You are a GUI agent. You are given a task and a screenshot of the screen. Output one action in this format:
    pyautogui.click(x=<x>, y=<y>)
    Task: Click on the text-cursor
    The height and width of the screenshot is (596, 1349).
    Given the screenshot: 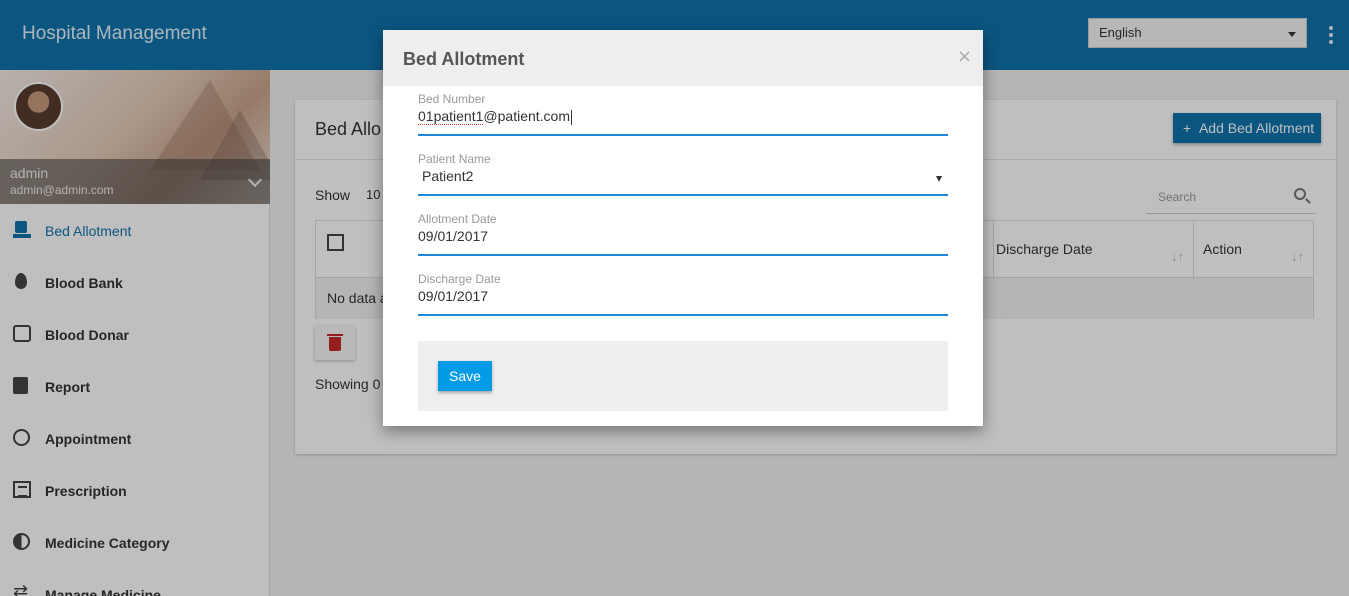 What is the action you would take?
    pyautogui.click(x=571, y=117)
    